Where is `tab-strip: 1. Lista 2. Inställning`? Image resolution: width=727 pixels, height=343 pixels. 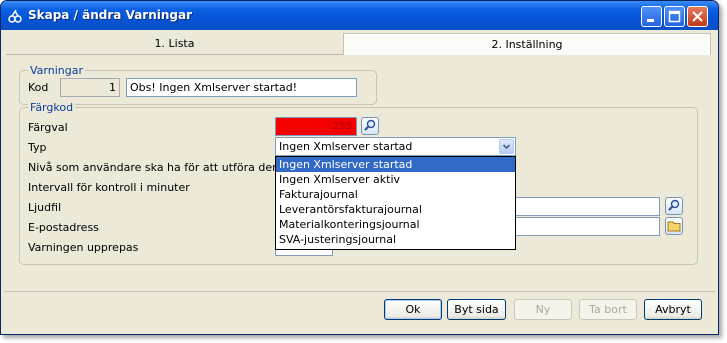 tab-strip: 1. Lista 2. Inställning is located at coordinates (358, 44).